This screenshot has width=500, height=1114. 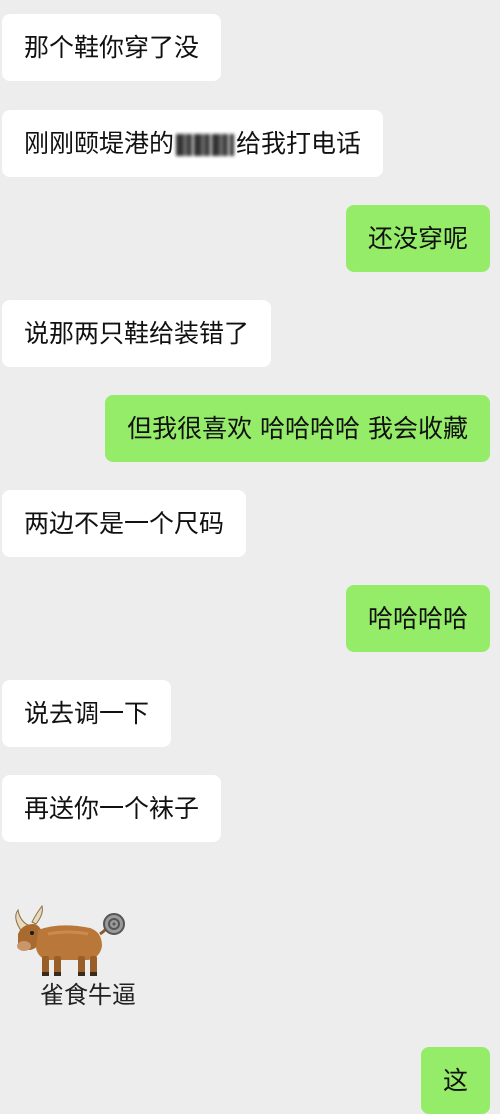 I want to click on message-text: 给我打电话, so click(x=299, y=143).